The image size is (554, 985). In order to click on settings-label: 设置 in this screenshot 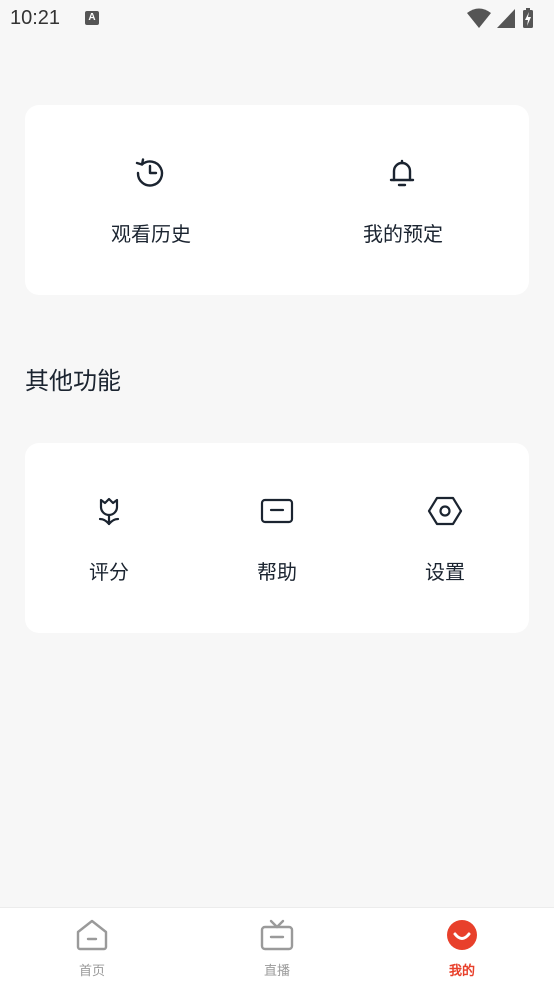, I will do `click(445, 572)`.